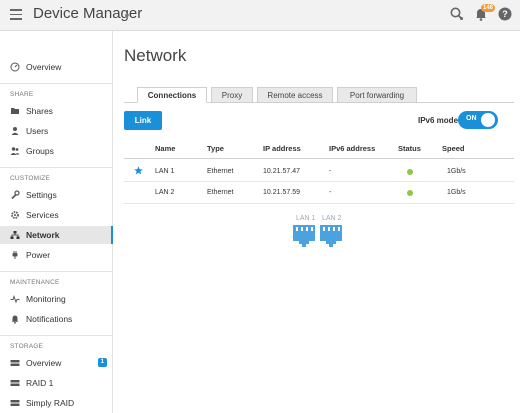  What do you see at coordinates (15, 67) in the screenshot?
I see `dashboard-icon` at bounding box center [15, 67].